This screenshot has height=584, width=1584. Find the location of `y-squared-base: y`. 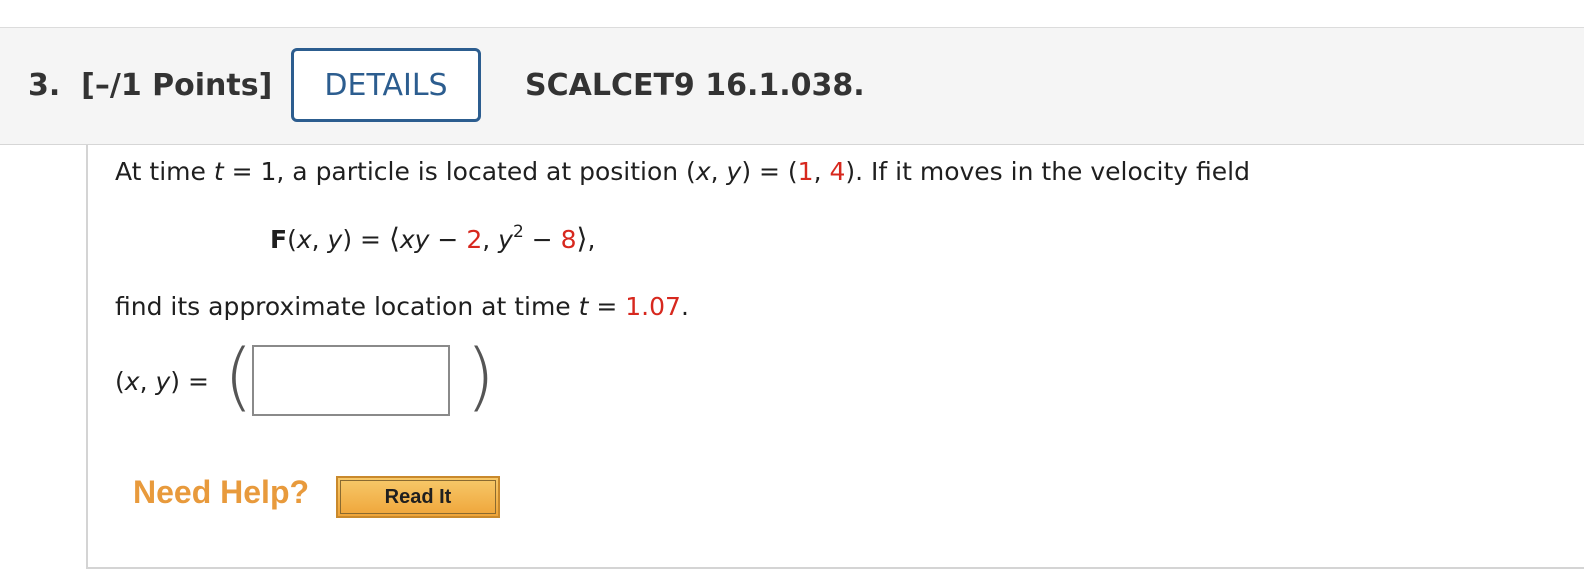

y-squared-base: y is located at coordinates (505, 239).